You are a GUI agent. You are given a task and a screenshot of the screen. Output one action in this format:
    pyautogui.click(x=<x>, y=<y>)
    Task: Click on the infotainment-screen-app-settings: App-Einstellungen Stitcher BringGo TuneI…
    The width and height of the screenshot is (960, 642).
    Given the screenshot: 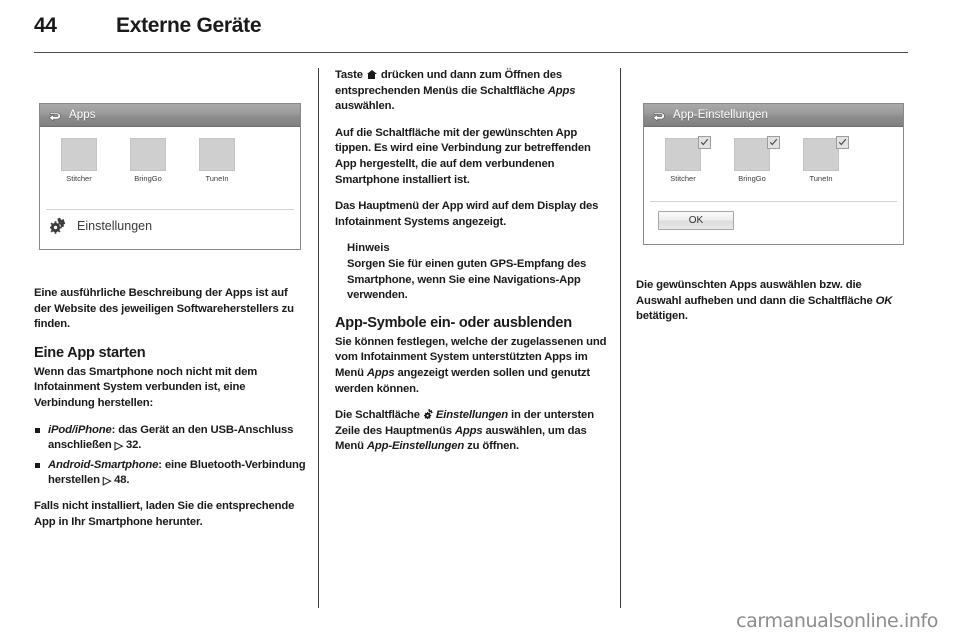 What is the action you would take?
    pyautogui.click(x=773, y=174)
    